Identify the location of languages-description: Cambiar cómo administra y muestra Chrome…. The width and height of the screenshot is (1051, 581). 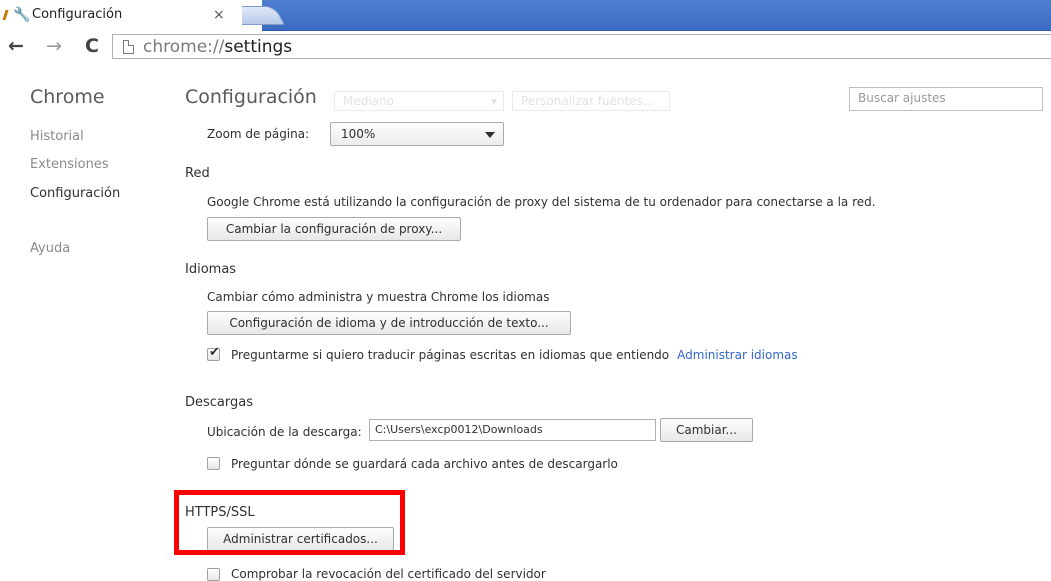
(378, 297).